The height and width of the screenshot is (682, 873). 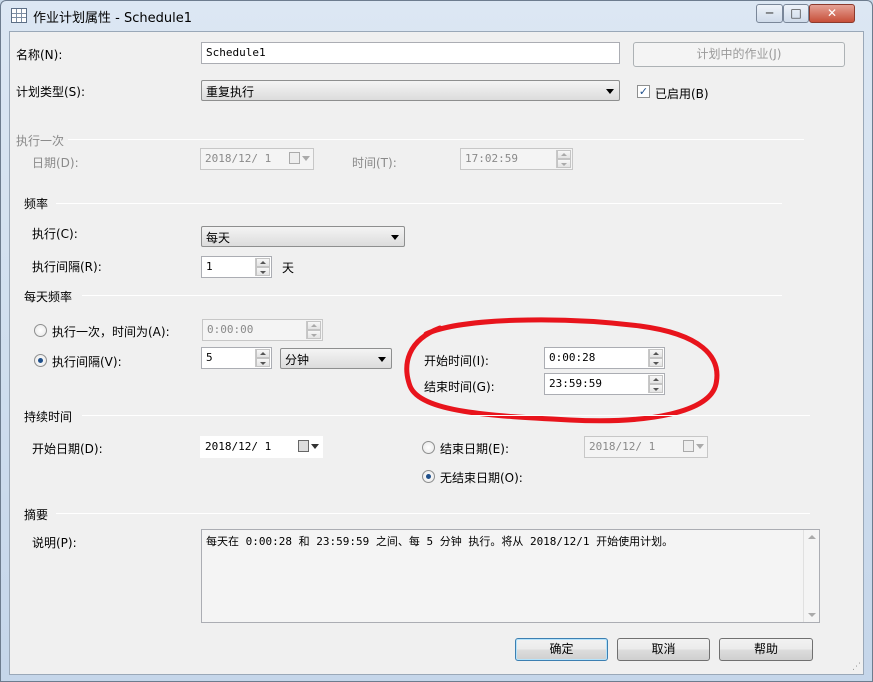 What do you see at coordinates (682, 94) in the screenshot?
I see `enabled-label: 已启用(B)` at bounding box center [682, 94].